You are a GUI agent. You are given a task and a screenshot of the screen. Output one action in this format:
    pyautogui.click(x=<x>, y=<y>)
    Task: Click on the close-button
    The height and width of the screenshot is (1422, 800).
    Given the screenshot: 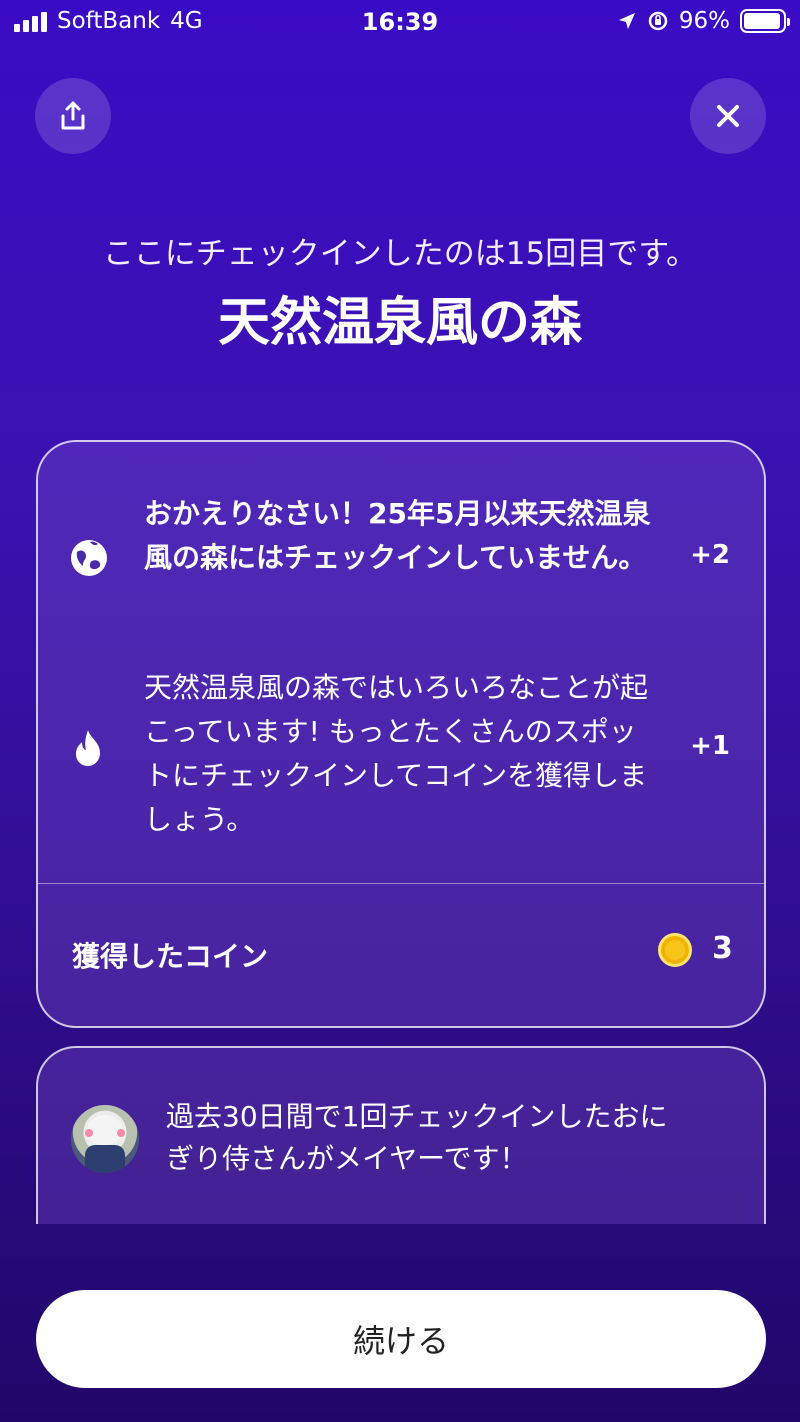 What is the action you would take?
    pyautogui.click(x=728, y=116)
    